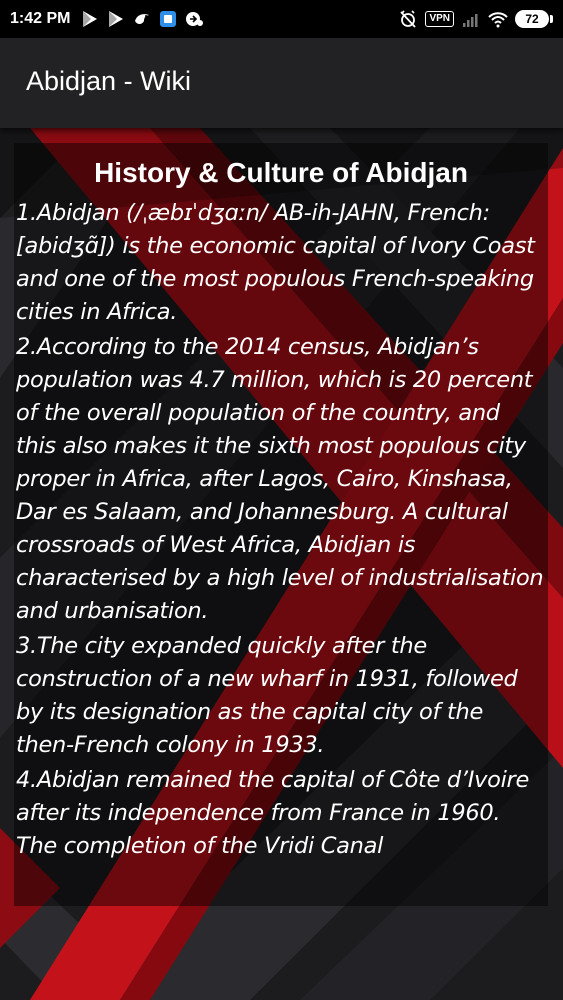 The width and height of the screenshot is (563, 1000). I want to click on alarm-off-icon, so click(408, 19).